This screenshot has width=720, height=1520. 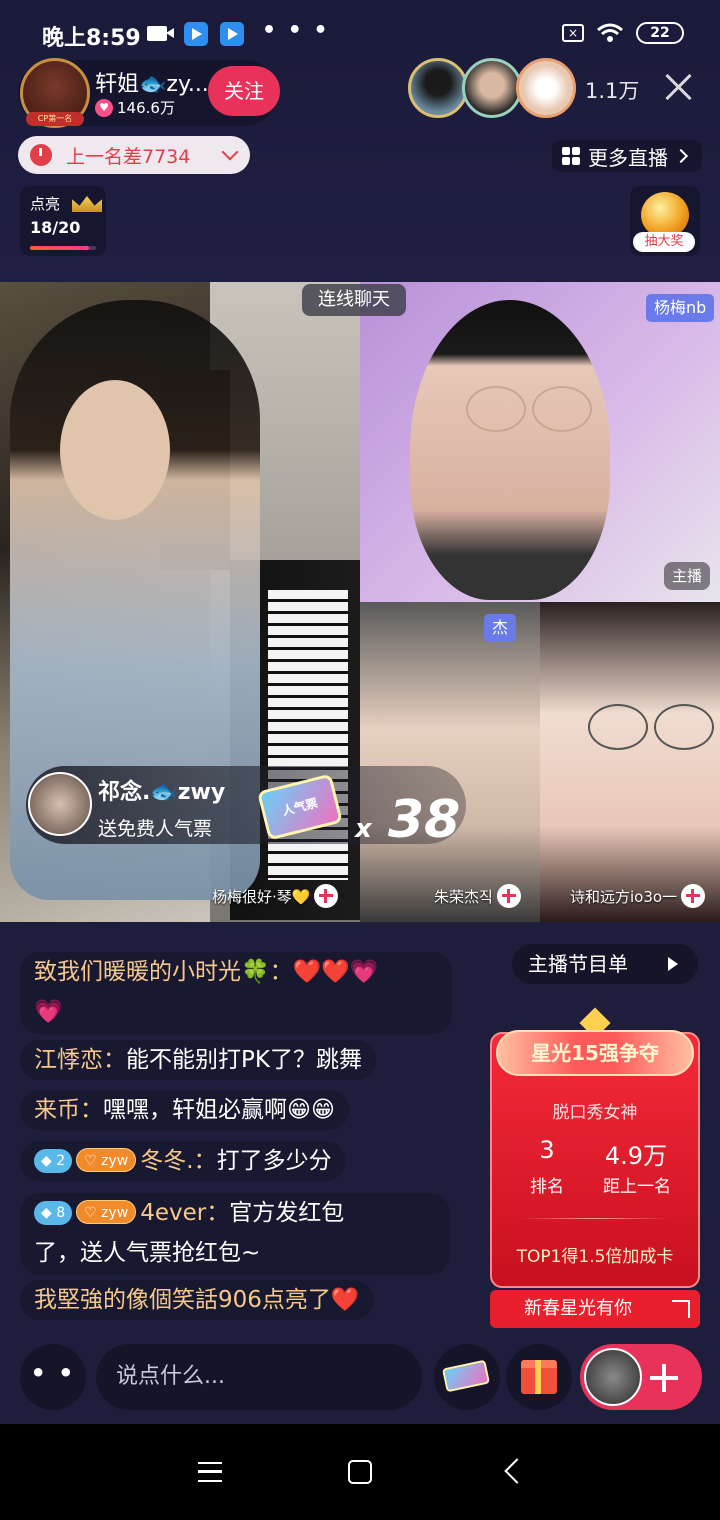 What do you see at coordinates (128, 156) in the screenshot?
I see `rank-gap-text: 上一名差7734` at bounding box center [128, 156].